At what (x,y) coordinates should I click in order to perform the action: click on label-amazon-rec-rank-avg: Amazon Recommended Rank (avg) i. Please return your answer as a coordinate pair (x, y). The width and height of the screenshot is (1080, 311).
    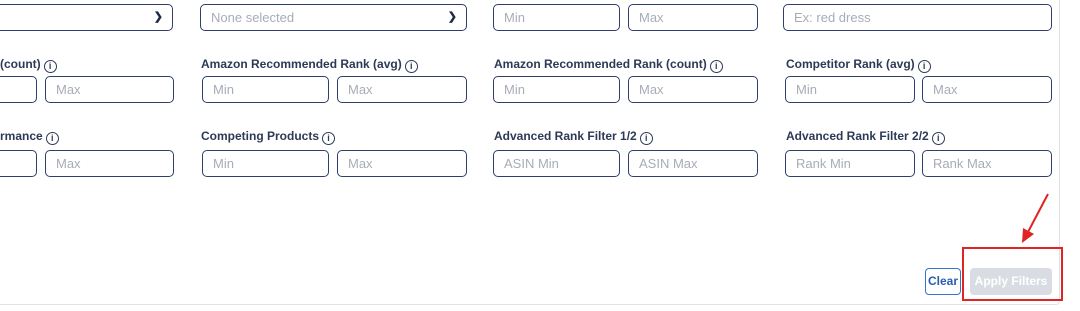
    Looking at the image, I should click on (309, 64).